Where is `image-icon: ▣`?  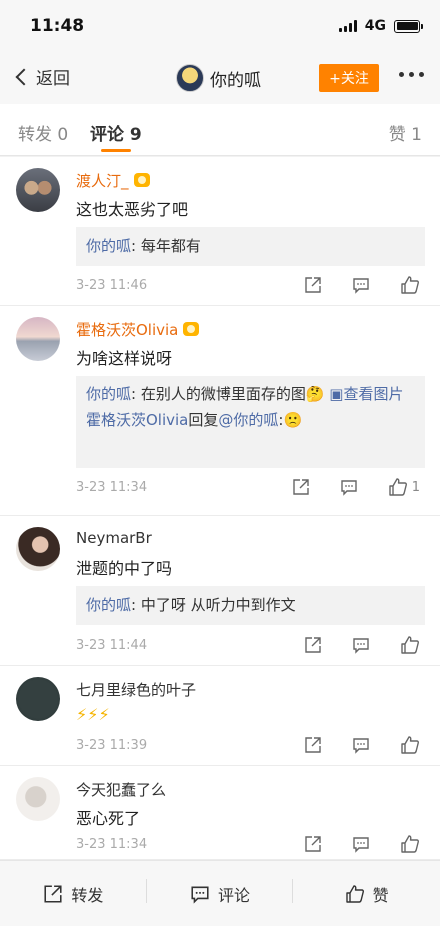
image-icon: ▣ is located at coordinates (336, 394).